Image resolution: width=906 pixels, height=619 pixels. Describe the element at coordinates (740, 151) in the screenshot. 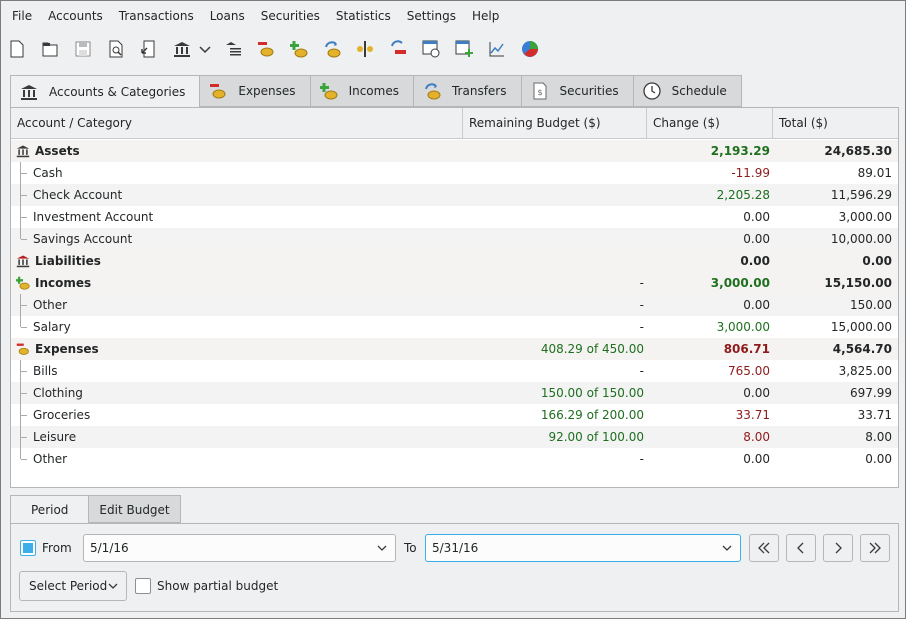

I see `row-change: 2,193.29` at that location.